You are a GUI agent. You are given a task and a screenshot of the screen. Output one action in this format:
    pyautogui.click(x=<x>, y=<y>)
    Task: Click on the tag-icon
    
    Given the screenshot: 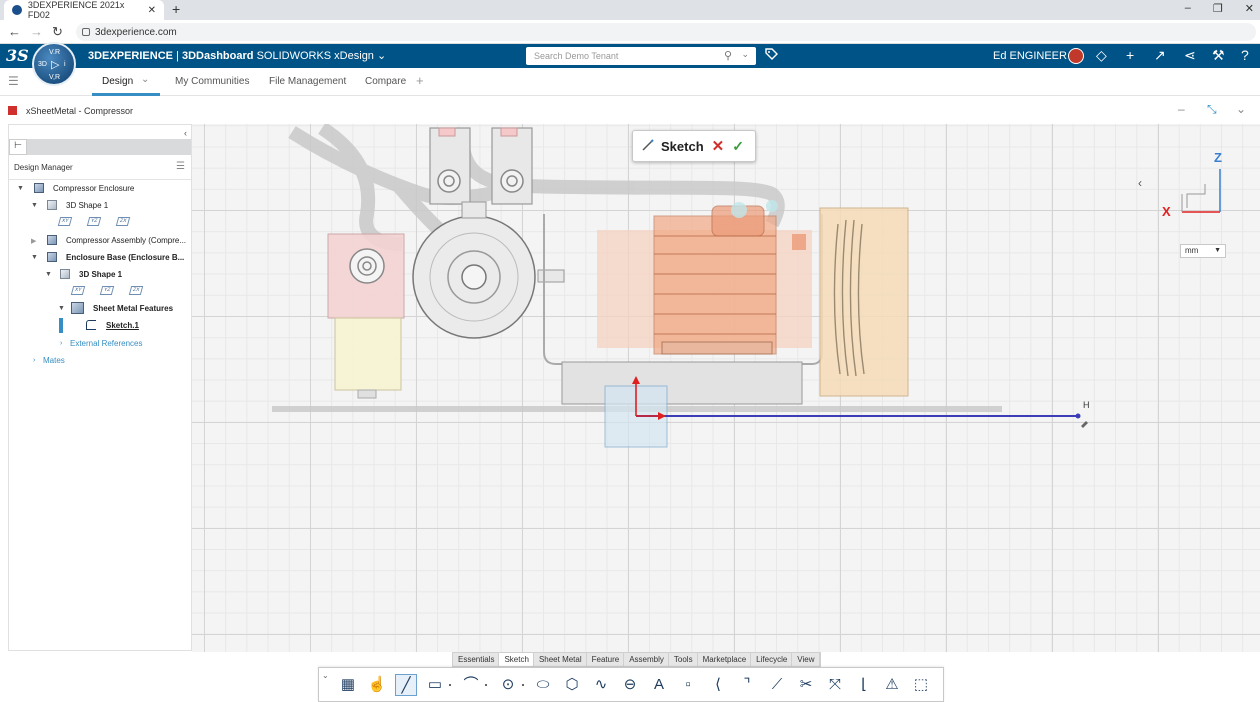 What is the action you would take?
    pyautogui.click(x=771, y=55)
    